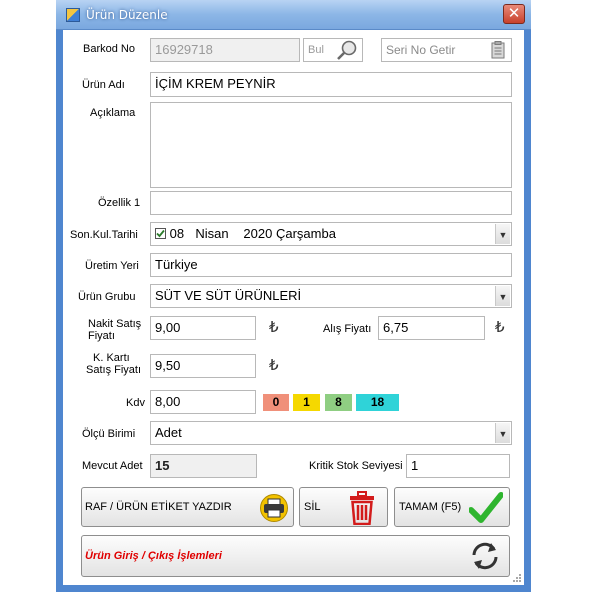 The image size is (592, 592). I want to click on serial-number-button: Seri No Getir, so click(446, 50).